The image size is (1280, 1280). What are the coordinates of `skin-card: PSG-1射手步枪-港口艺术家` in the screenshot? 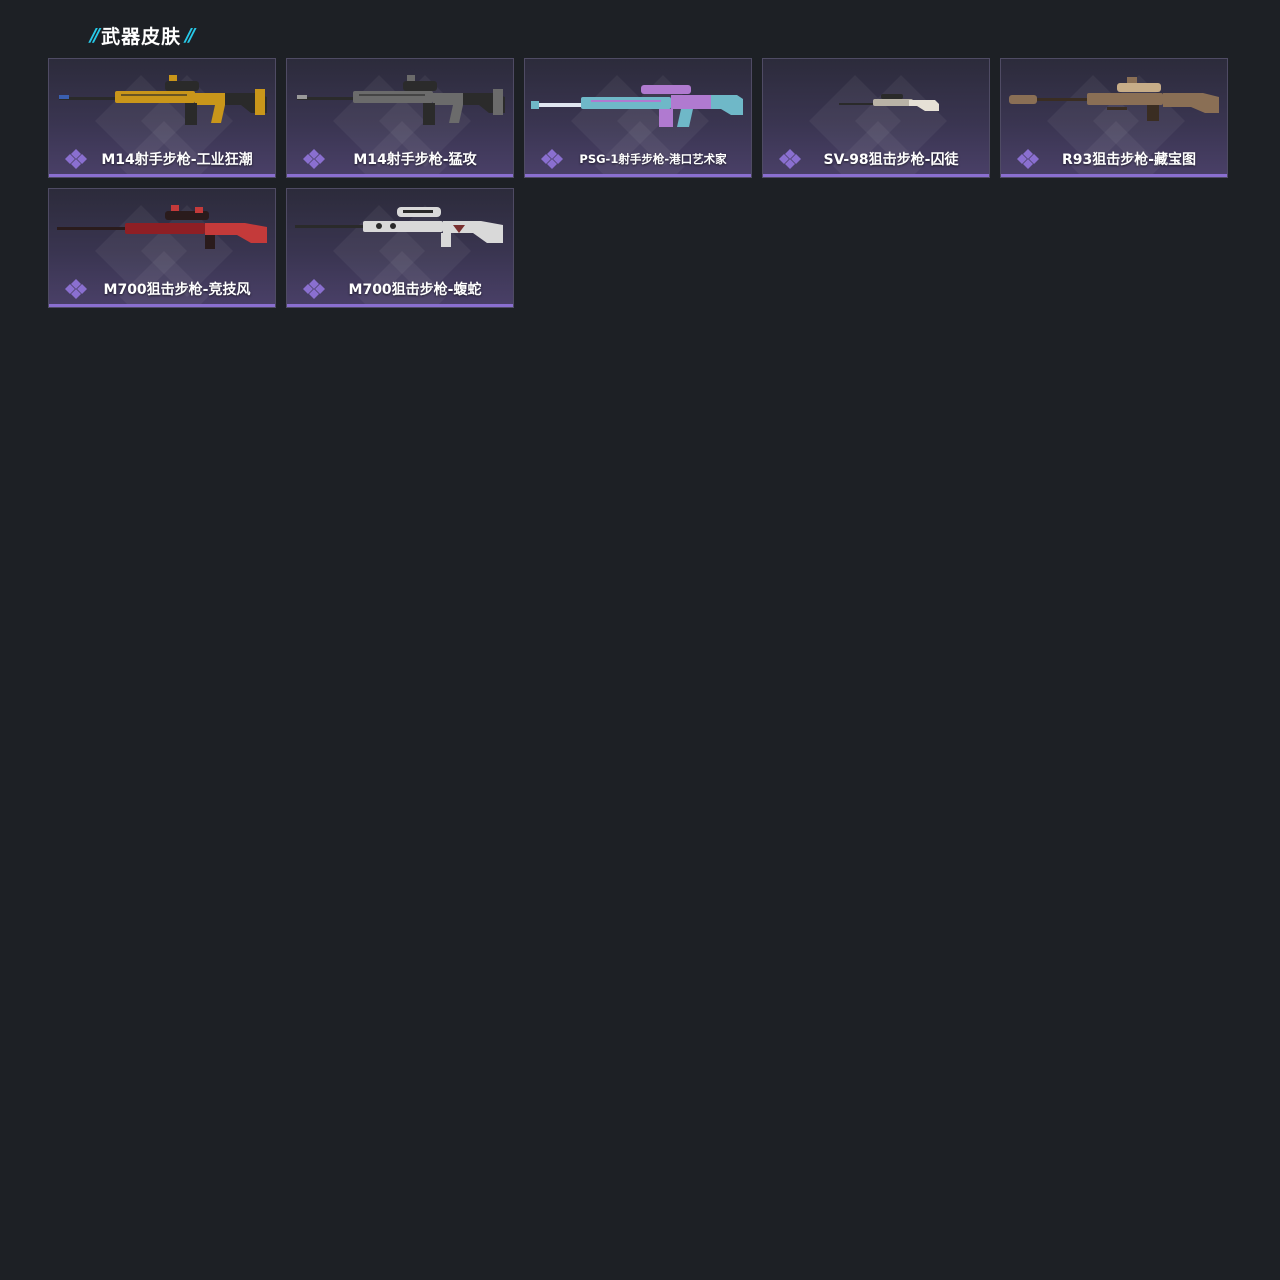 It's located at (638, 118).